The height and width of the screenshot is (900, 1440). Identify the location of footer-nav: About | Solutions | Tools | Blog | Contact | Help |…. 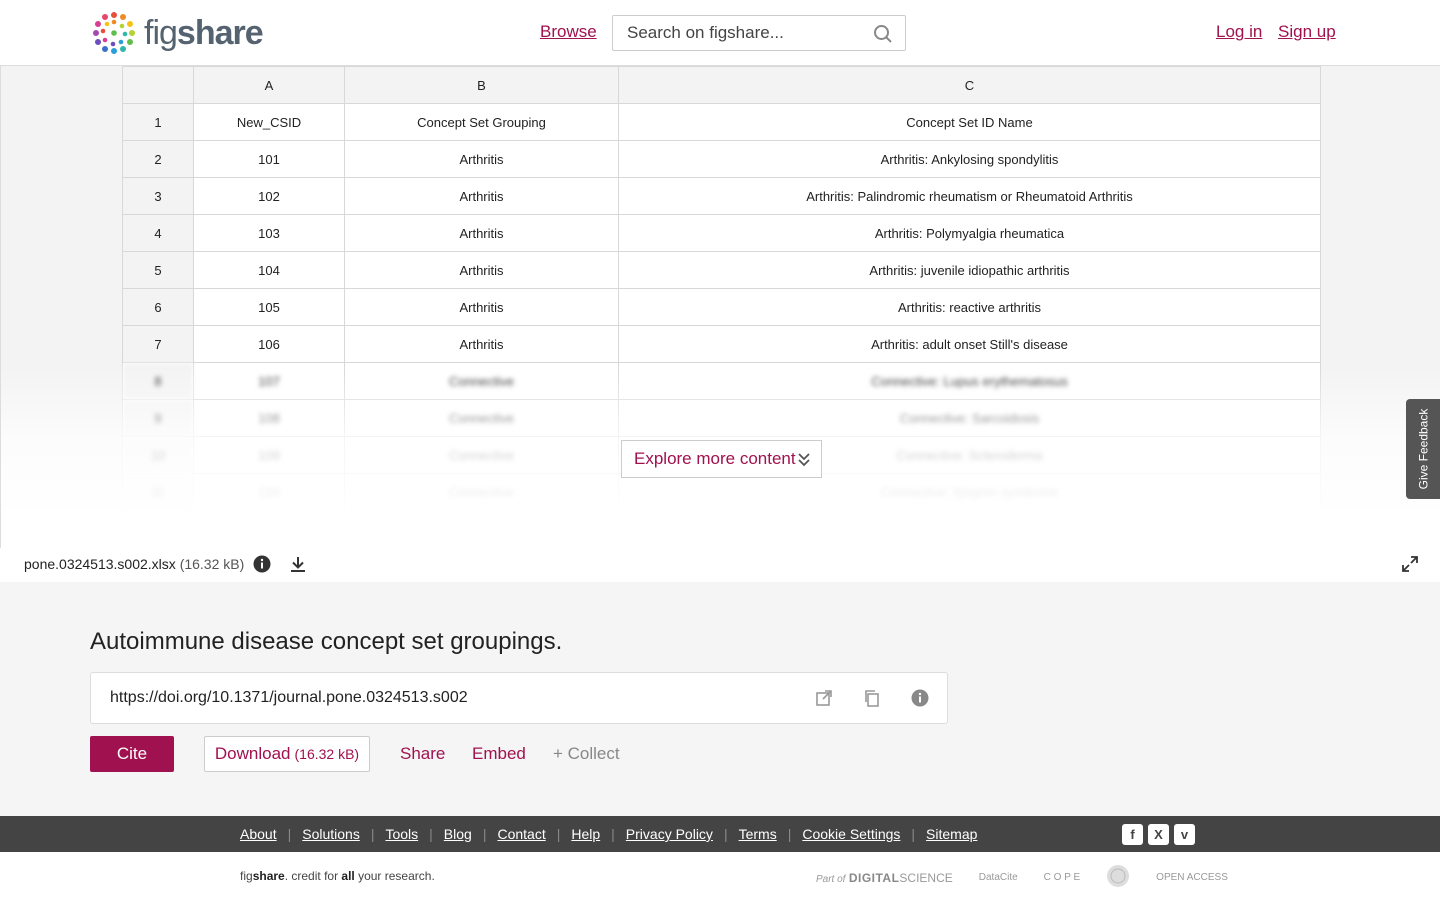
(720, 834).